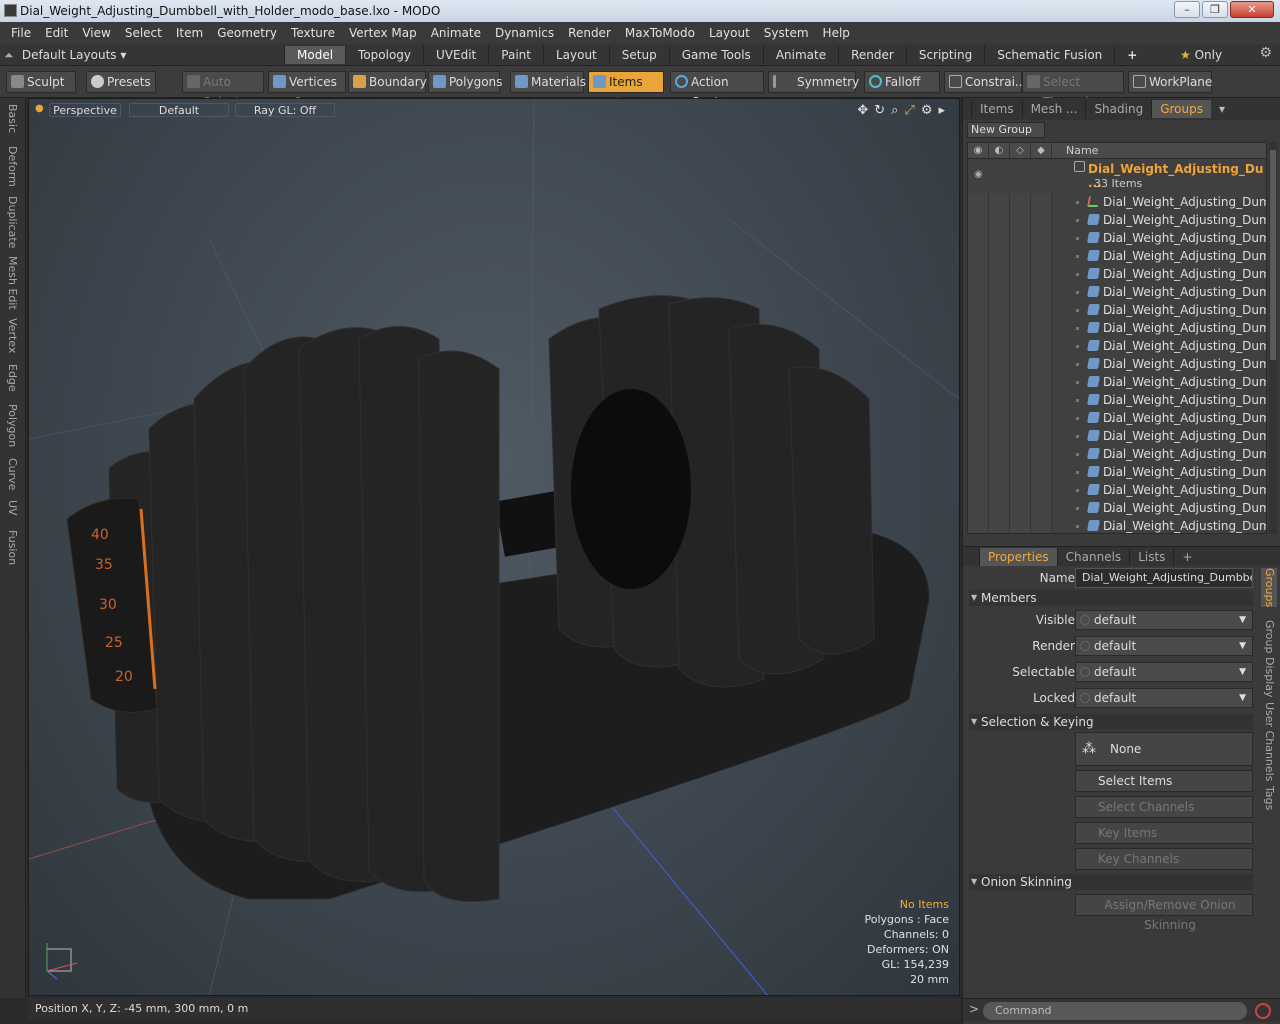 This screenshot has width=1280, height=1024. What do you see at coordinates (1117, 176) in the screenshot?
I see `group-row: ◉ Dial_Weight_Adjusting_Du ... 33 Items` at bounding box center [1117, 176].